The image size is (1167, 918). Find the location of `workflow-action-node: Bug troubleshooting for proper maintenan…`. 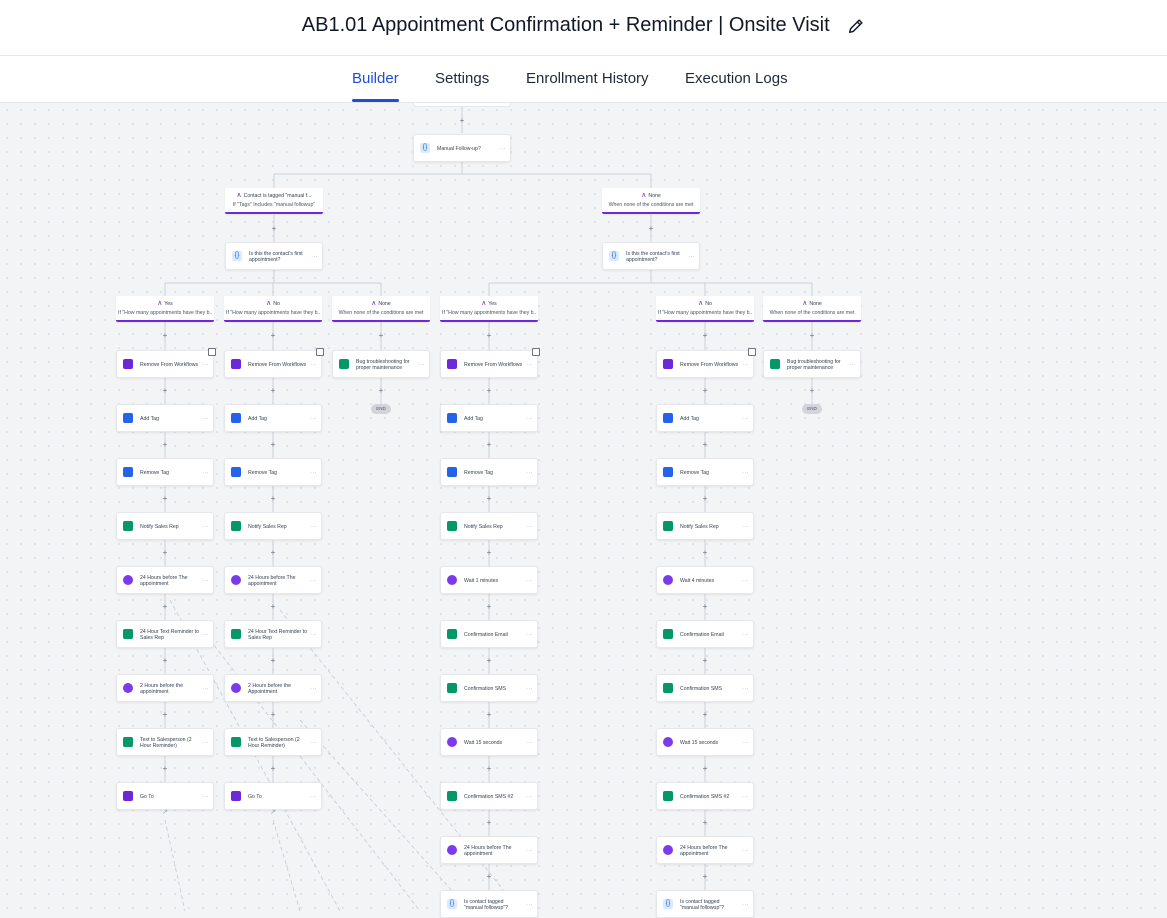

workflow-action-node: Bug troubleshooting for proper maintenan… is located at coordinates (381, 364).